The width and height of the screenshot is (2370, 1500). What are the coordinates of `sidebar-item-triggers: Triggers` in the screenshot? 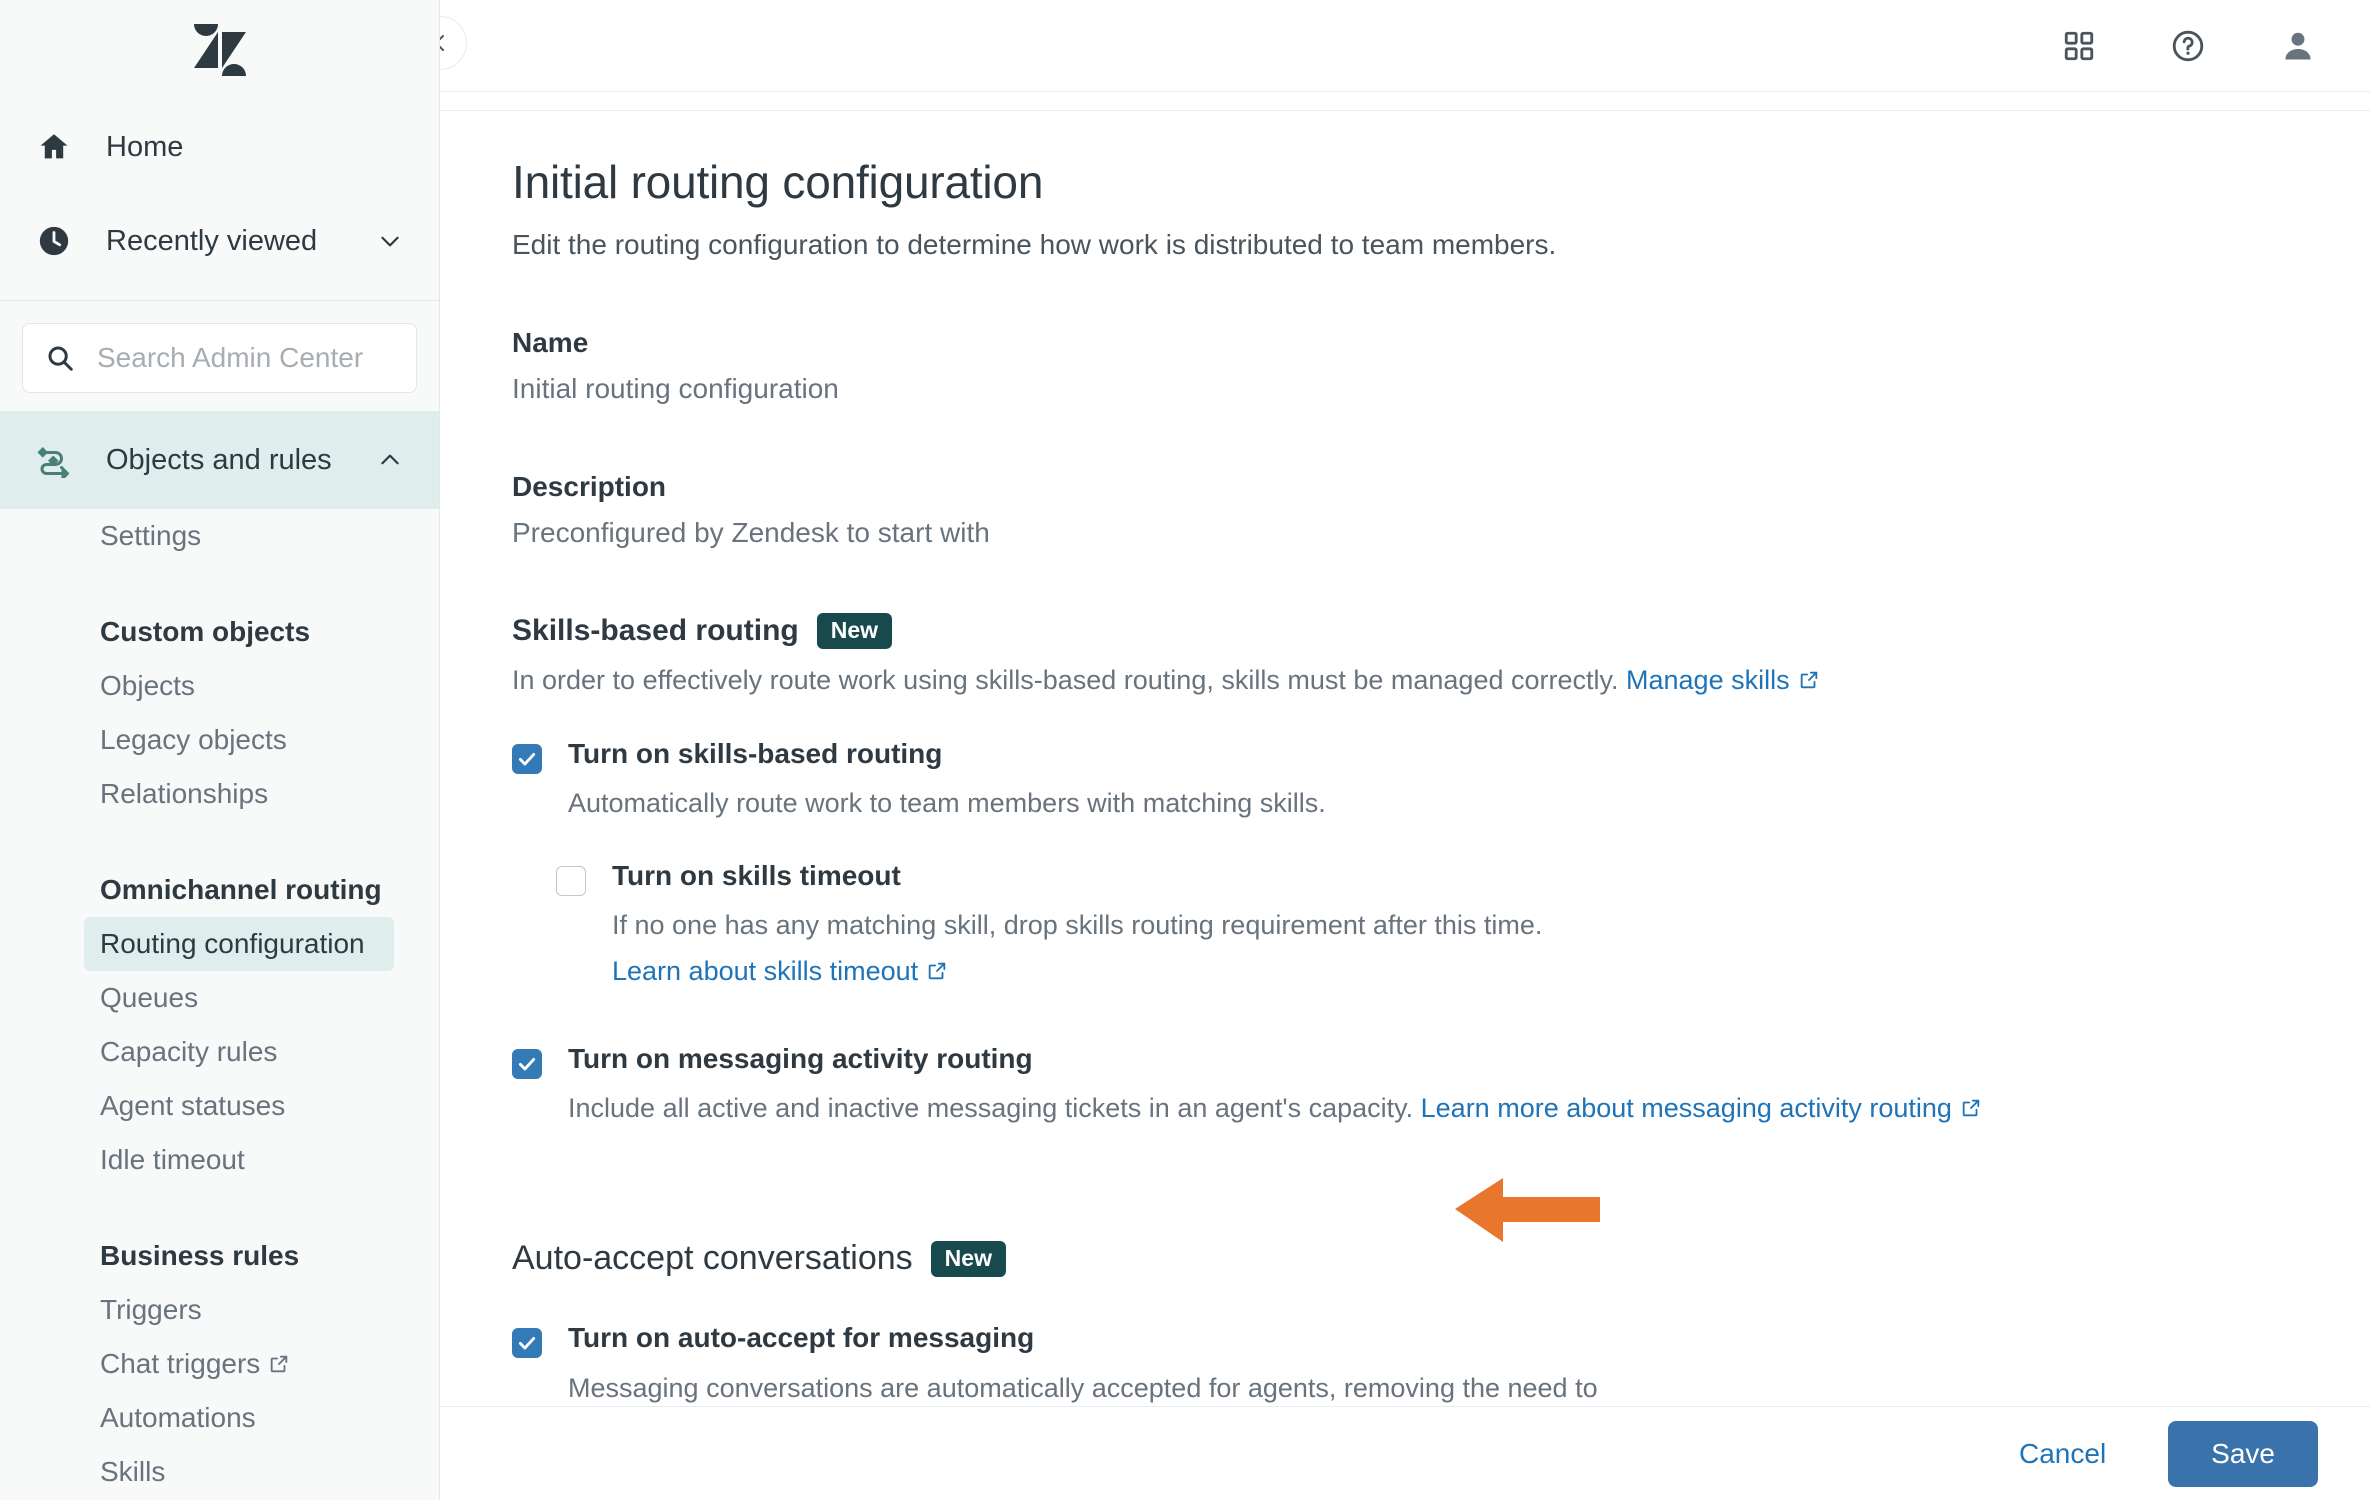 It's located at (219, 1310).